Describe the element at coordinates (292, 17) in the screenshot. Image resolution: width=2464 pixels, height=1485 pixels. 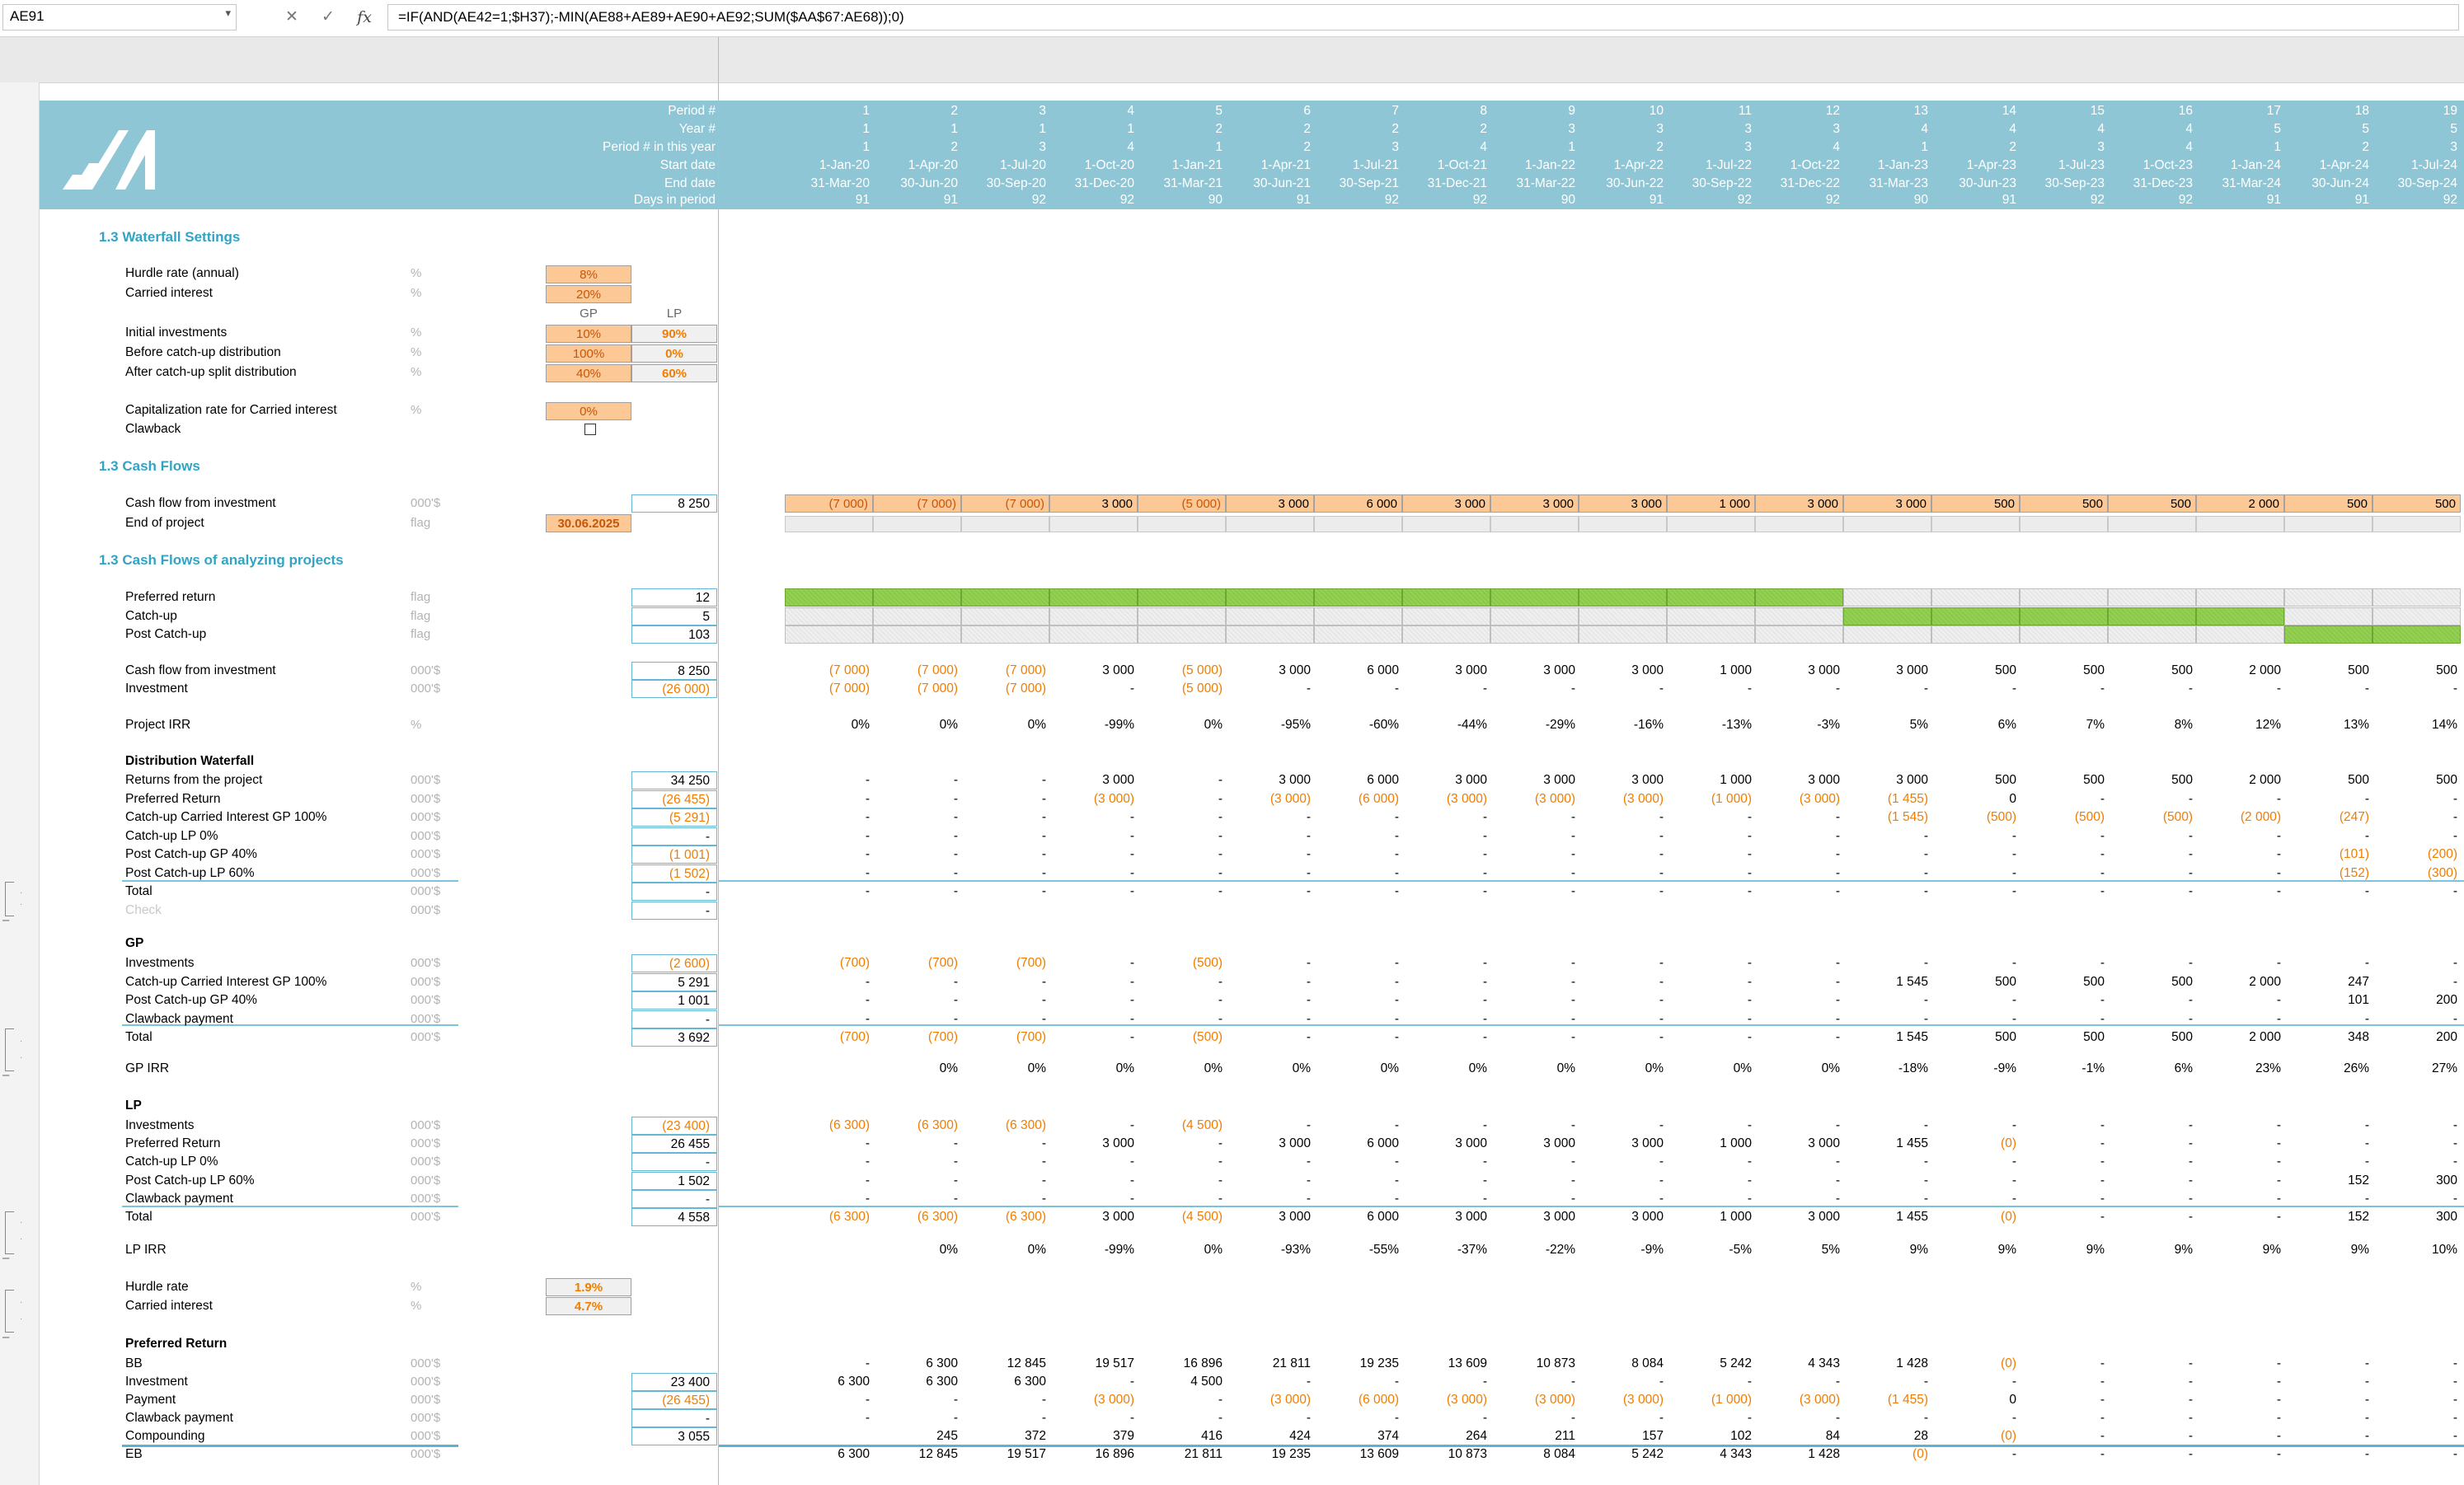
I see `cancel-icon: ✕` at that location.